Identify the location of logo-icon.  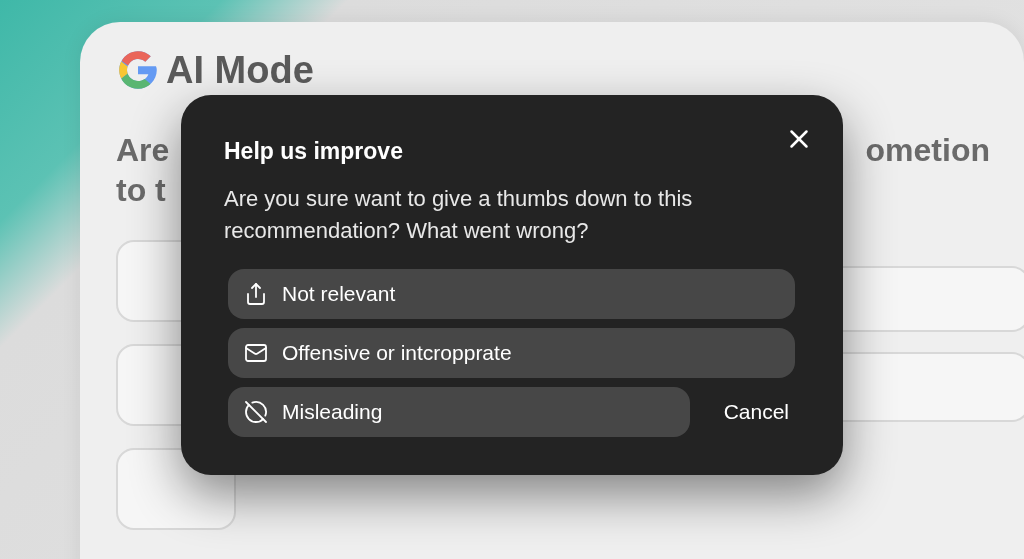
(138, 70).